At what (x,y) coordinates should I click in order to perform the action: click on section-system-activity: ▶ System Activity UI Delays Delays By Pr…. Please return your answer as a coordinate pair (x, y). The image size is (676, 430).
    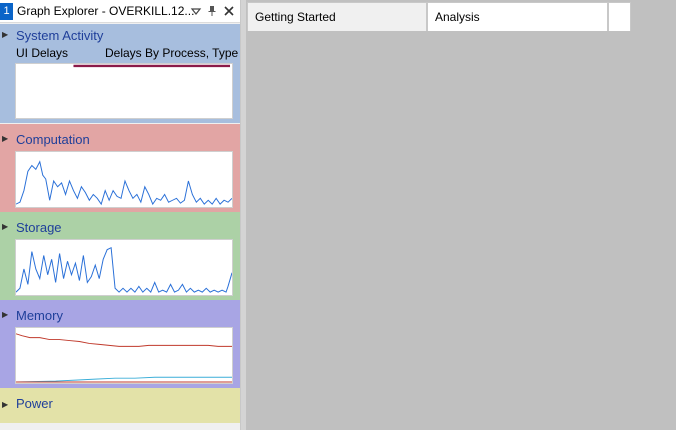
    Looking at the image, I should click on (120, 73).